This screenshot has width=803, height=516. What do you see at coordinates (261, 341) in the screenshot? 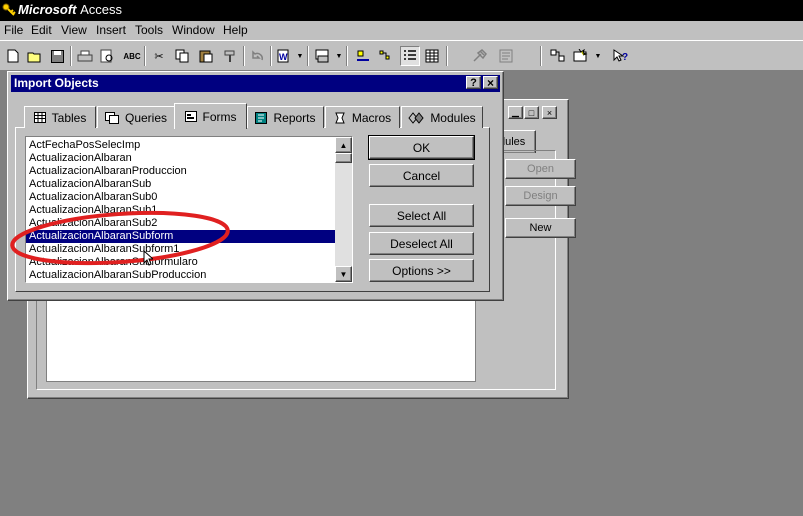
I see `db-object-list` at bounding box center [261, 341].